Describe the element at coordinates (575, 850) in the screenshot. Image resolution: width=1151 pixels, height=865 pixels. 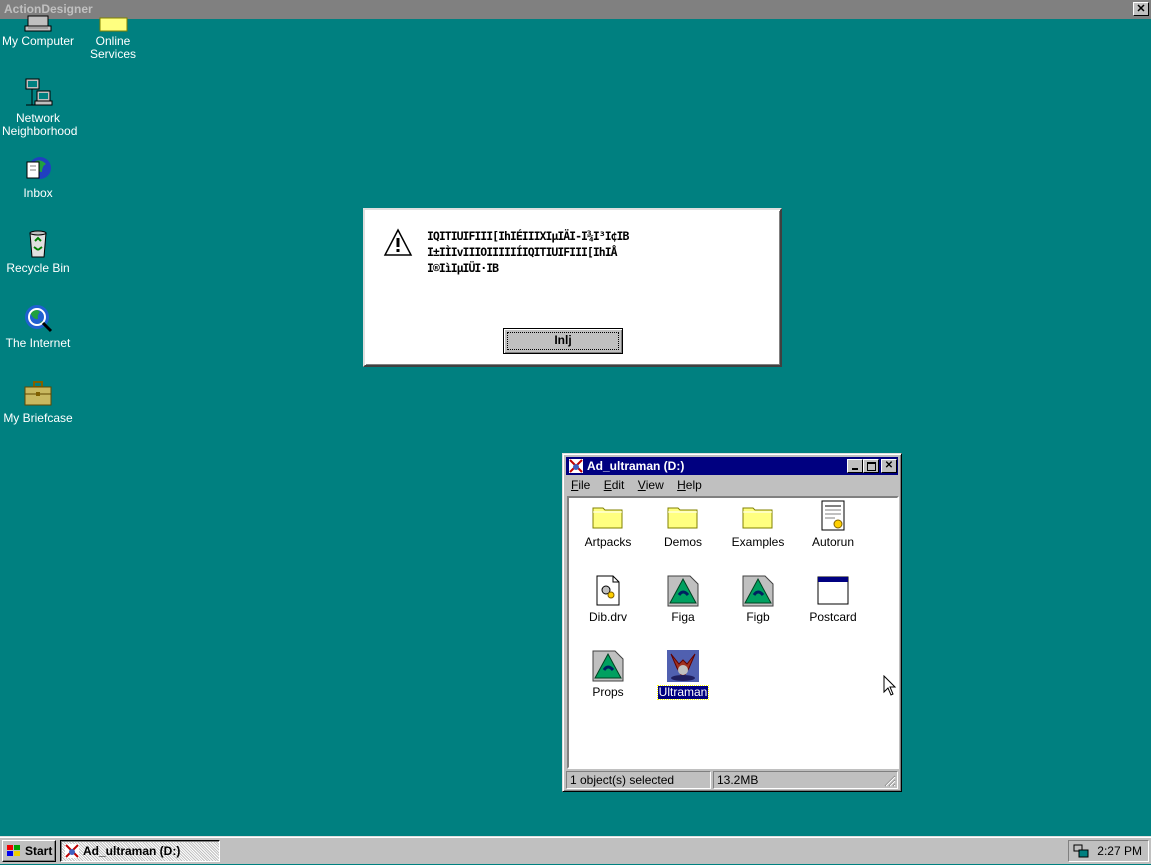
I see `taskbar: Start Ad_ultraman (D:) 2:27 PM` at that location.